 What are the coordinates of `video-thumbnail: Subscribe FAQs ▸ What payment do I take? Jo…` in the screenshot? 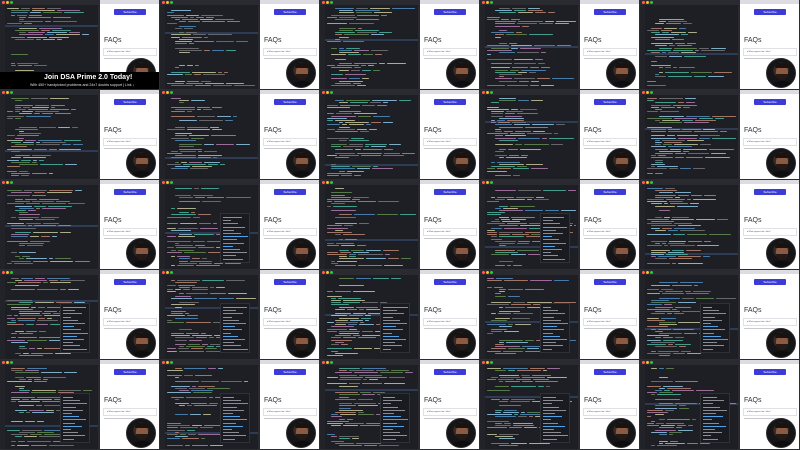 It's located at (80, 45).